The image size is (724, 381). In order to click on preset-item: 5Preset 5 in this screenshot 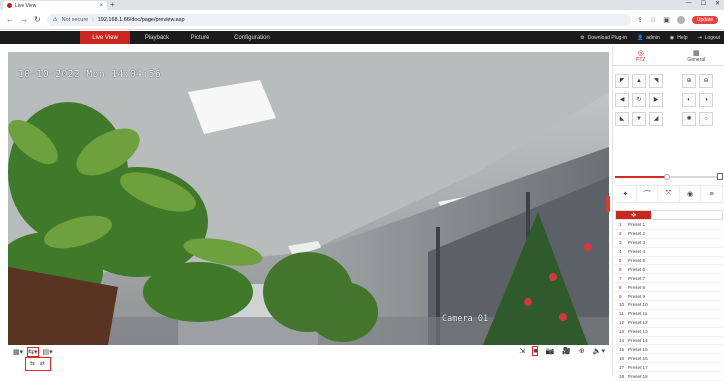, I will do `click(669, 261)`.